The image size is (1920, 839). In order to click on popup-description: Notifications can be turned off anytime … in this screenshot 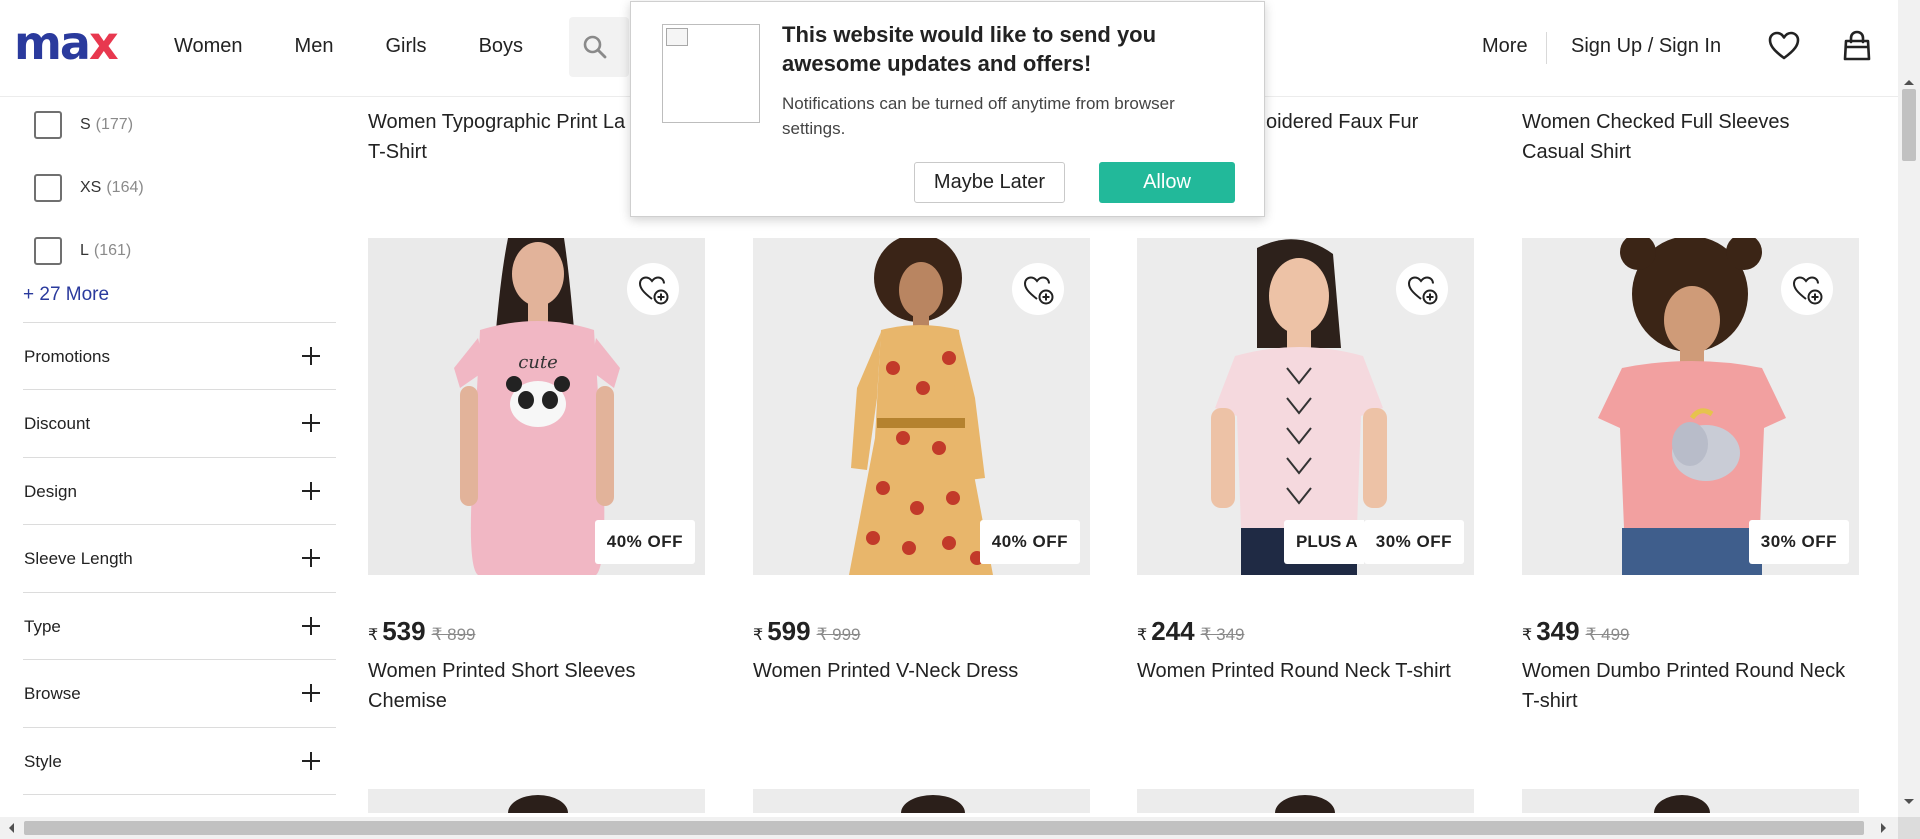, I will do `click(978, 116)`.